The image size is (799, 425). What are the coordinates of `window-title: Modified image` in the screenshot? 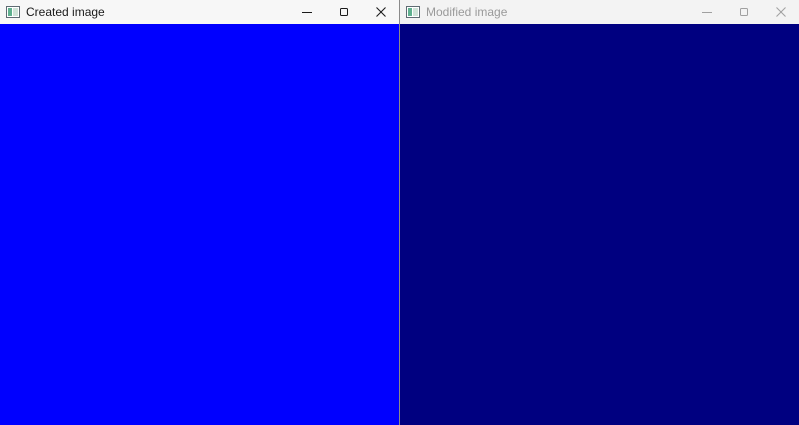 It's located at (467, 12).